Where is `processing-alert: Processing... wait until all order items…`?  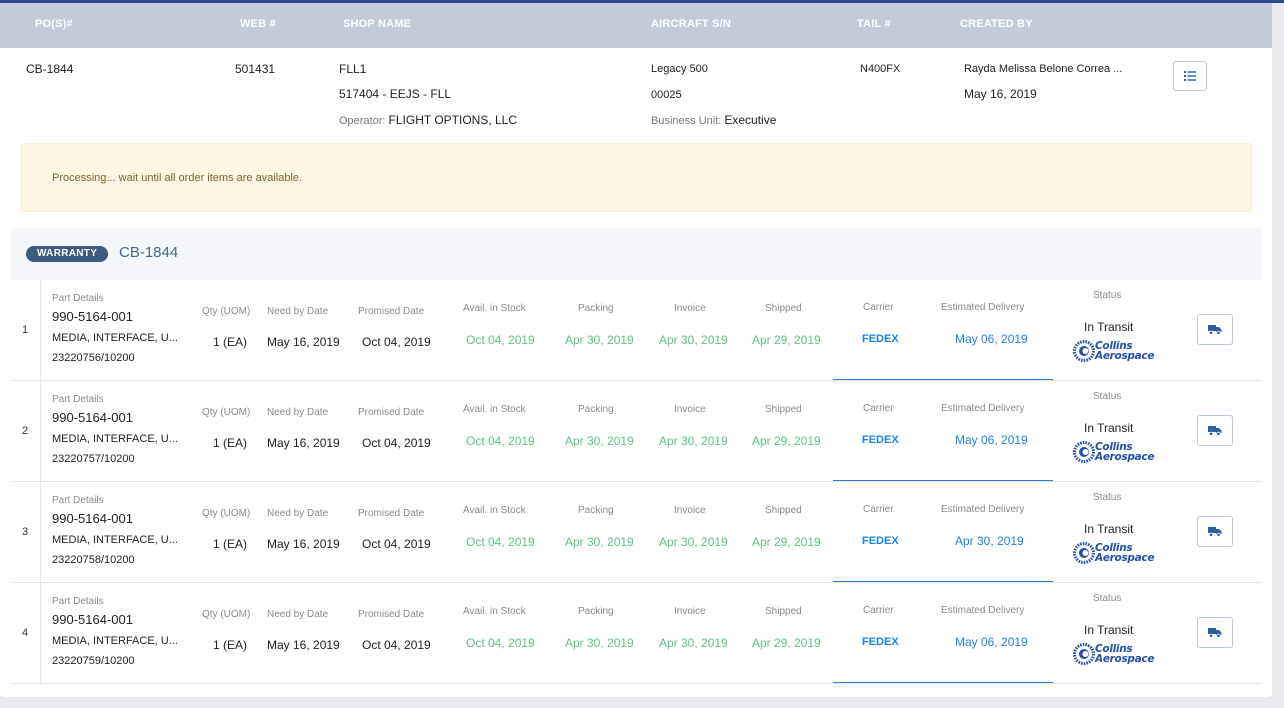 processing-alert: Processing... wait until all order items… is located at coordinates (636, 177).